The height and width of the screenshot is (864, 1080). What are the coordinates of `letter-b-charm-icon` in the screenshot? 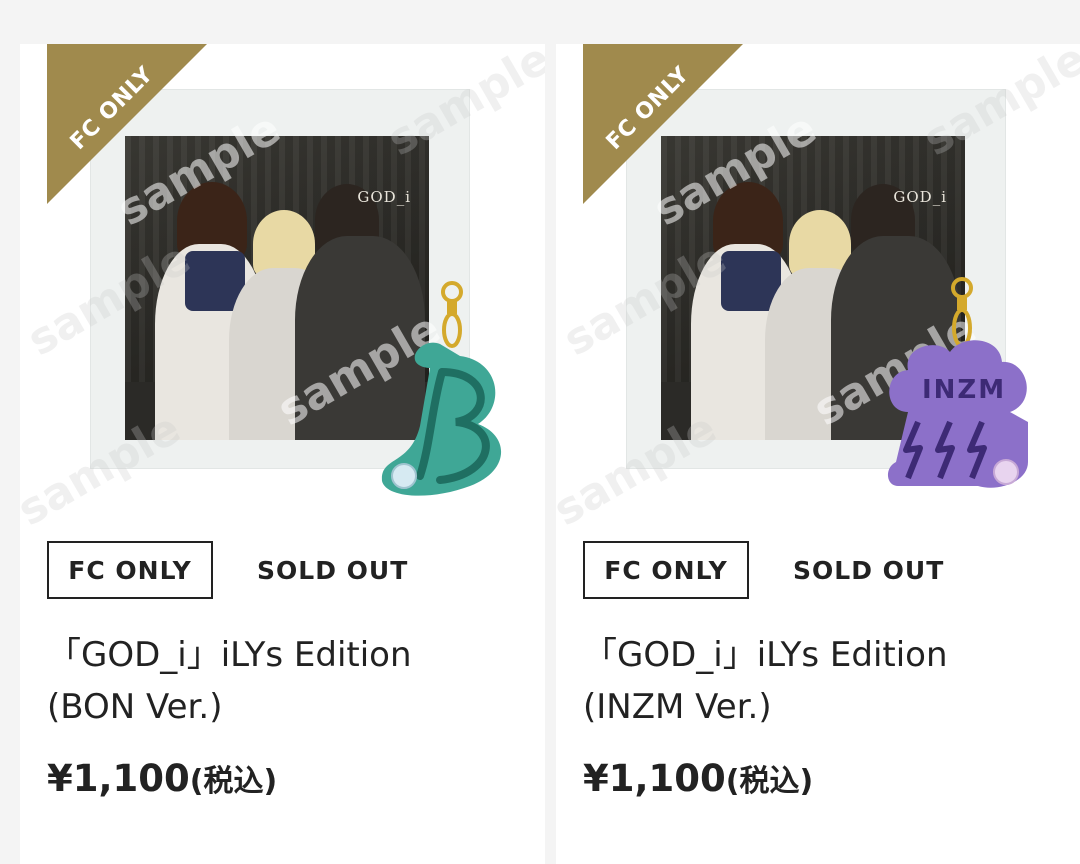 It's located at (441, 388).